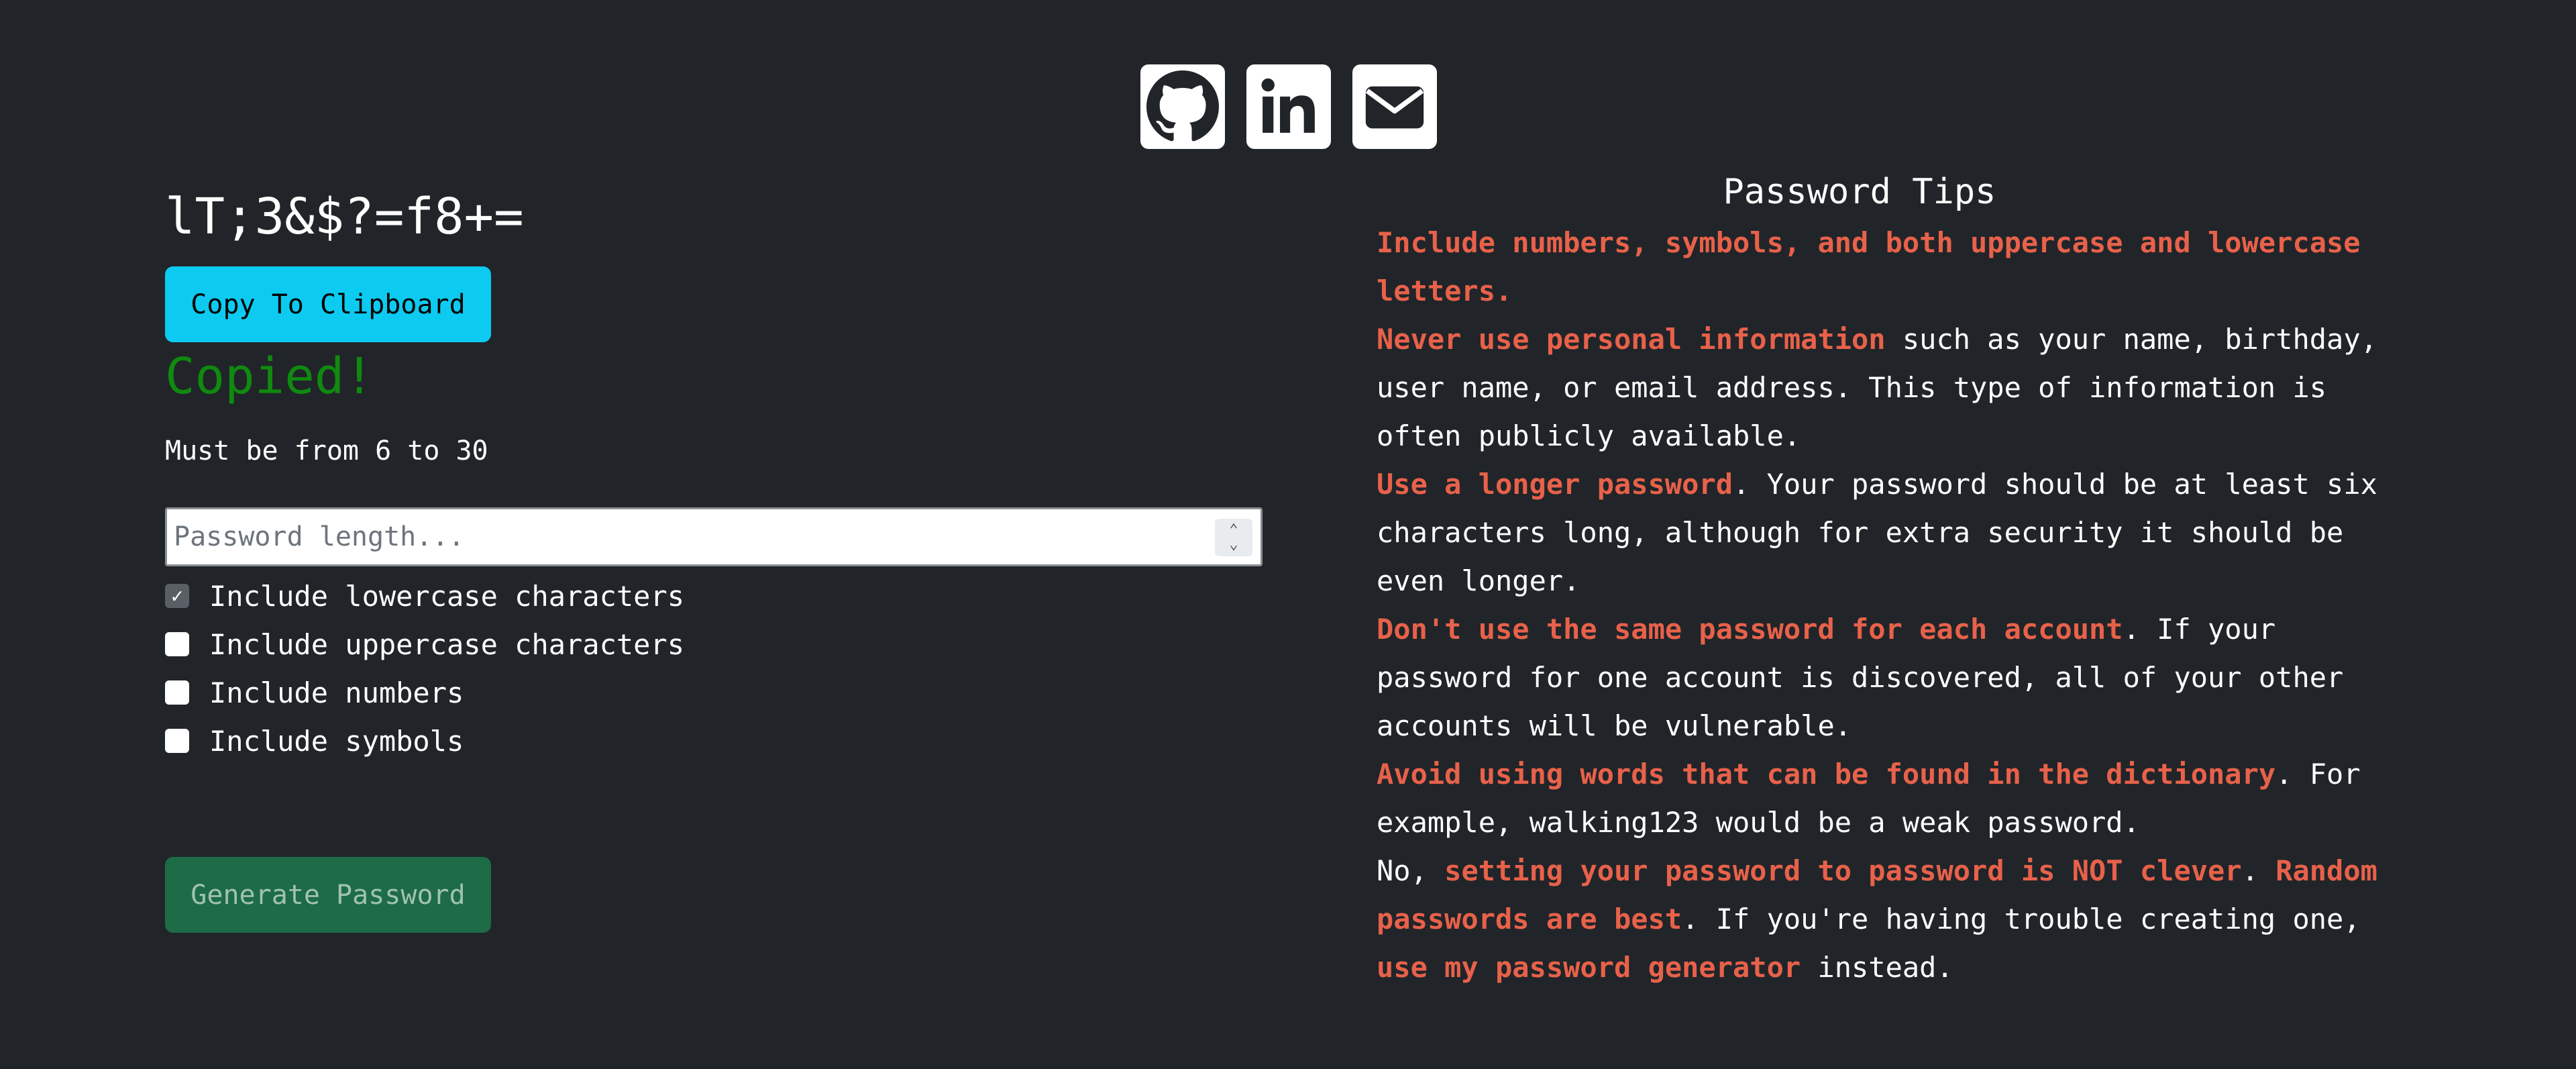  Describe the element at coordinates (177, 741) in the screenshot. I see `symbols-checkbox` at that location.